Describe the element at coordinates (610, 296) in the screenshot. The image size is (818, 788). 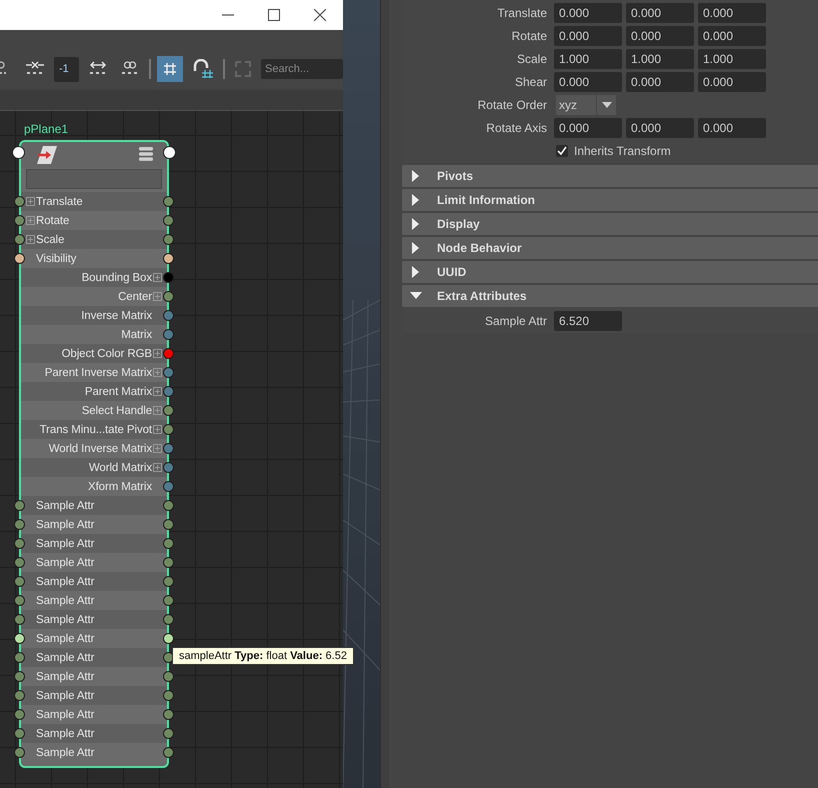
I see `section-header: Extra Attributes` at that location.